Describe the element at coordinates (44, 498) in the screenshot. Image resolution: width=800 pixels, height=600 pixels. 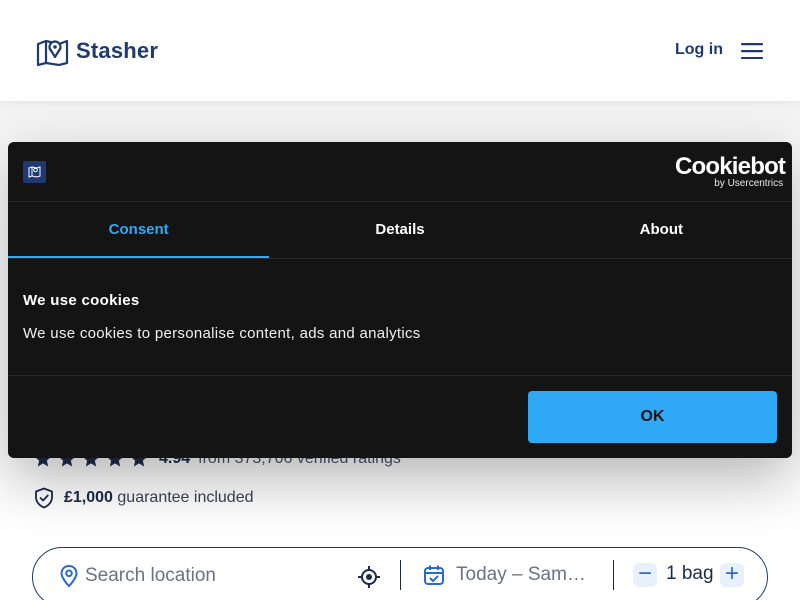
I see `shield-check-icon` at that location.